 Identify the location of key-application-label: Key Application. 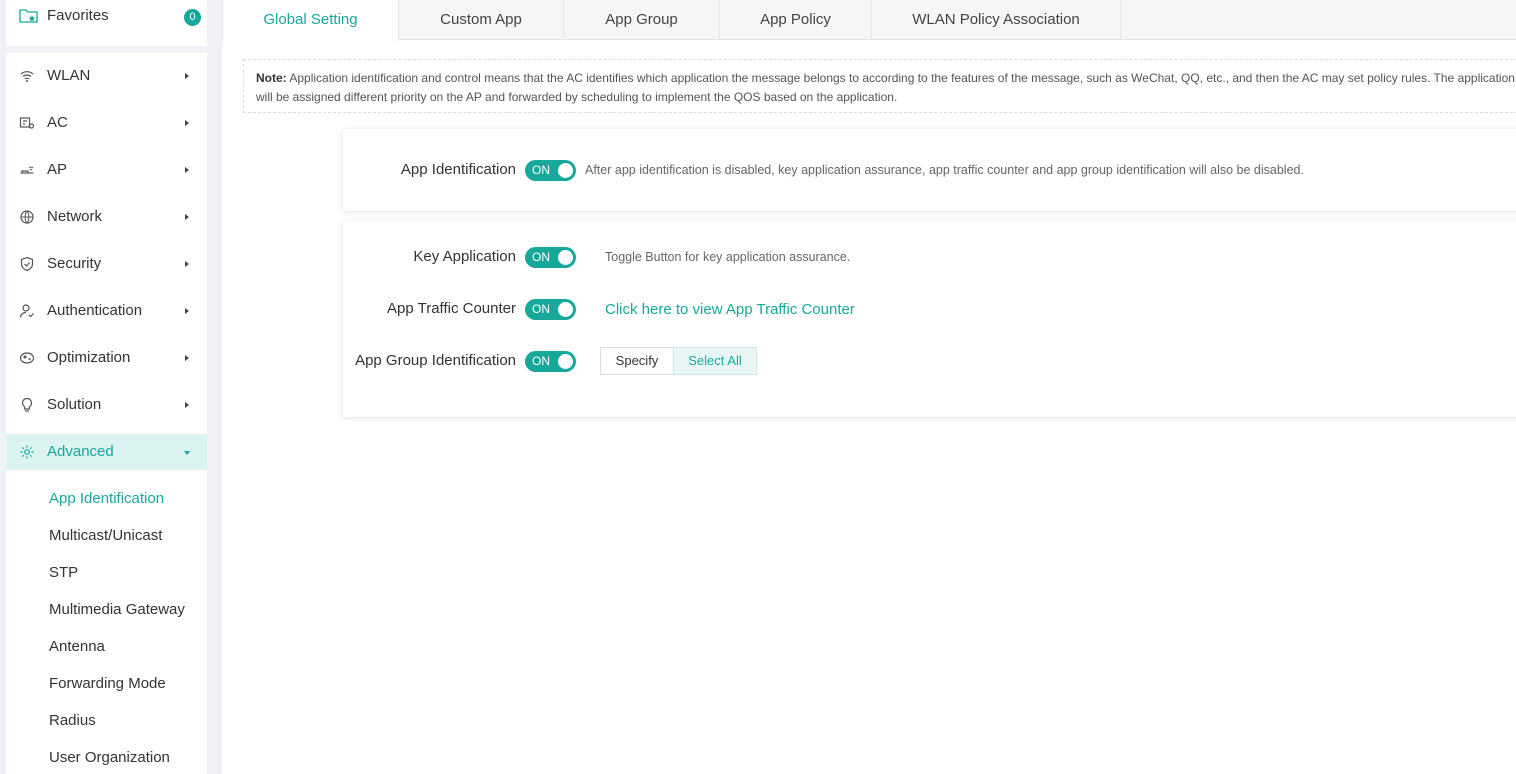
(464, 256).